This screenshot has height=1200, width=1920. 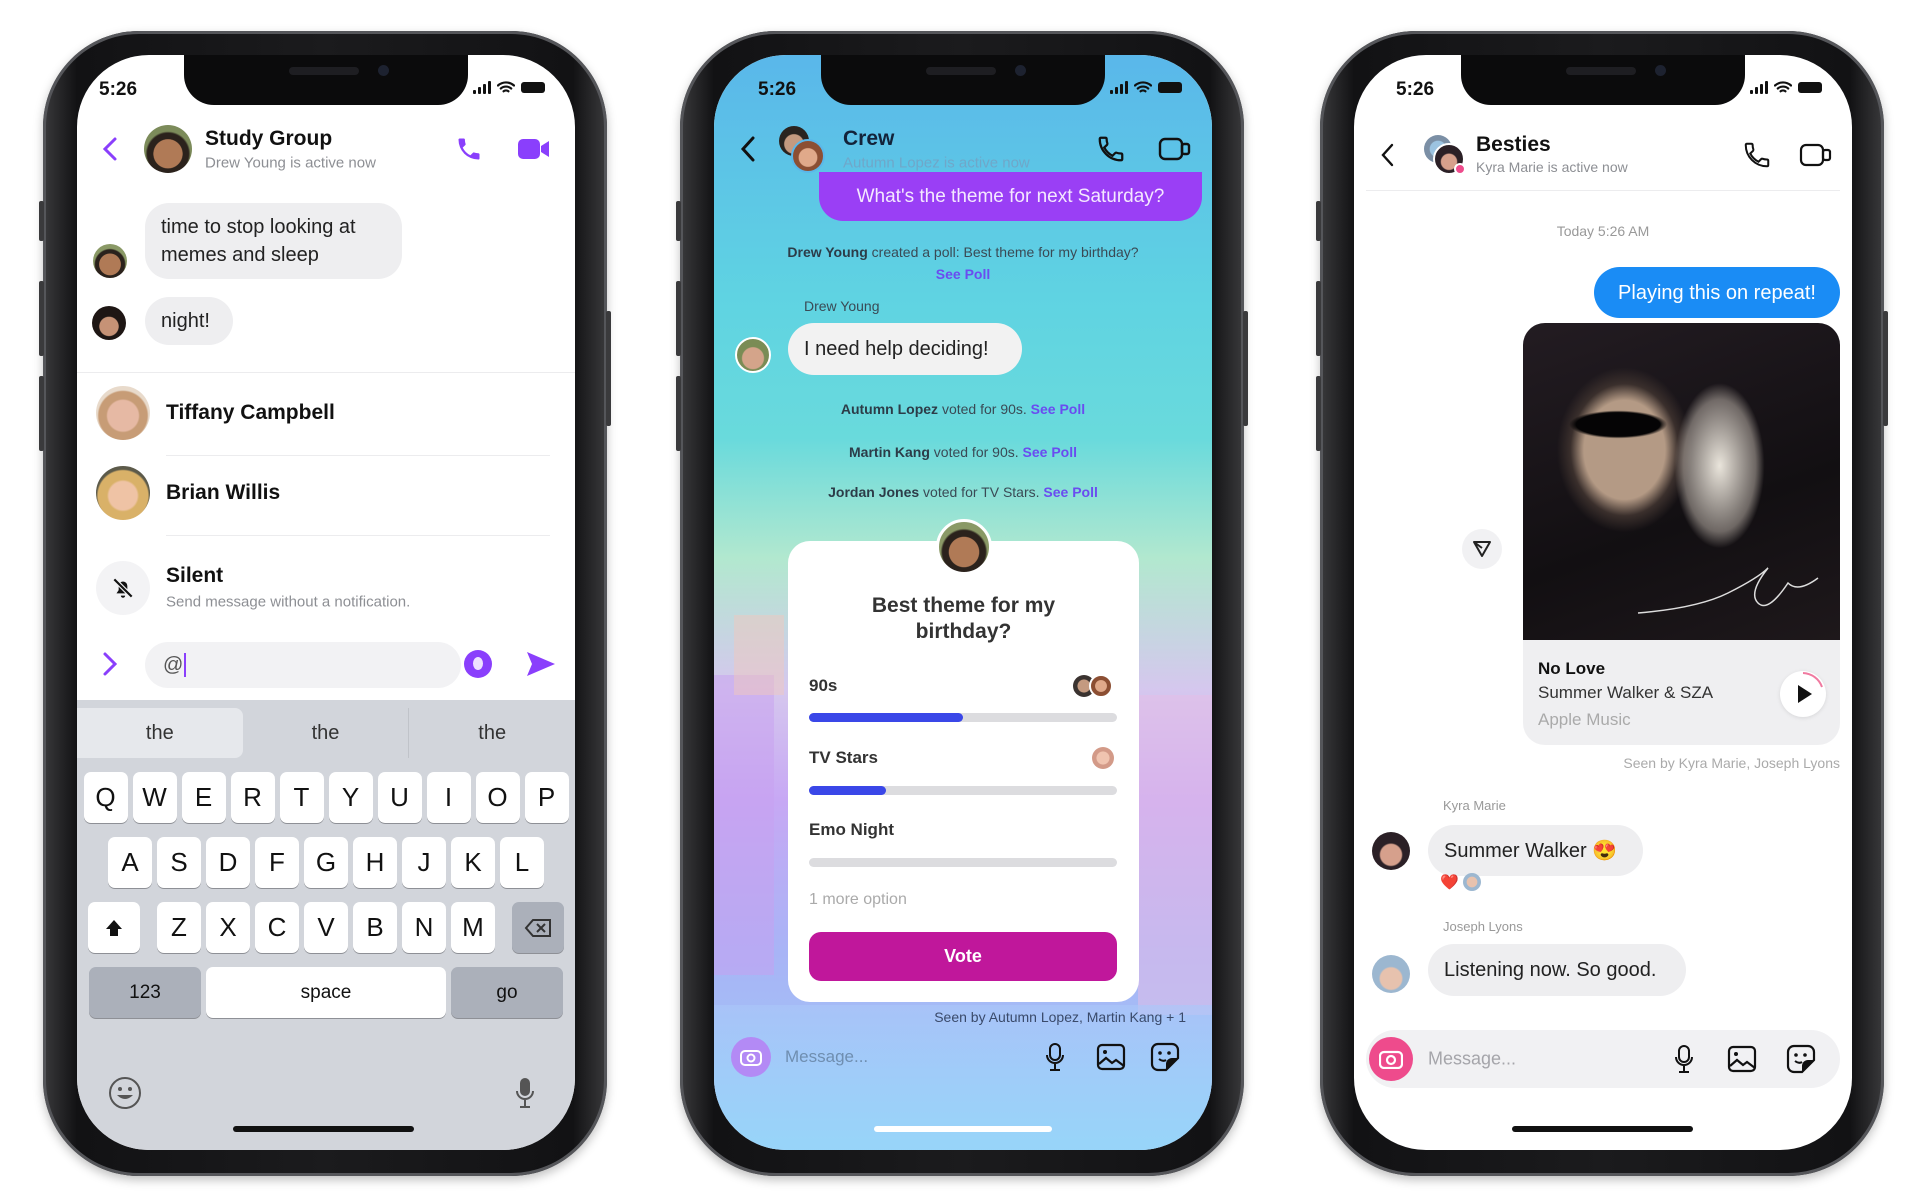 What do you see at coordinates (1460, 882) in the screenshot?
I see `message-reactions: ❤️` at bounding box center [1460, 882].